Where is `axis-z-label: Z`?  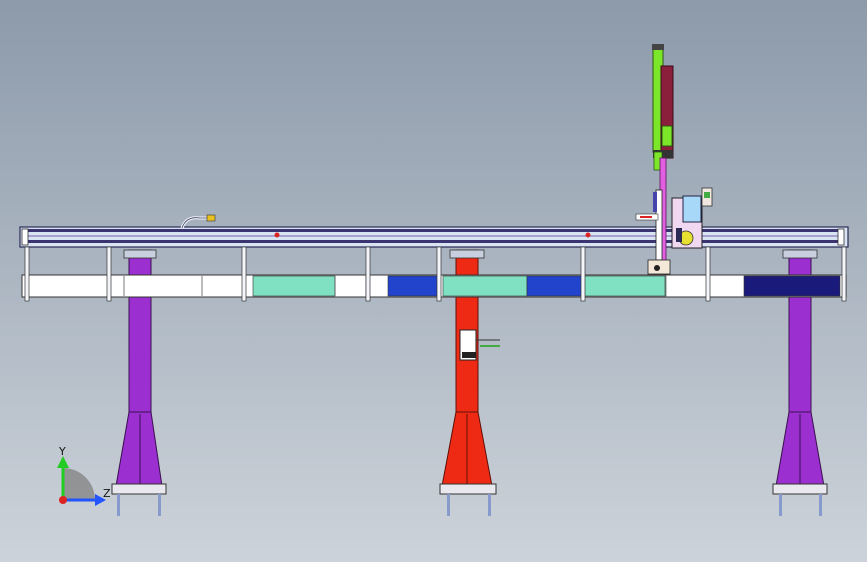
axis-z-label: Z is located at coordinates (107, 493).